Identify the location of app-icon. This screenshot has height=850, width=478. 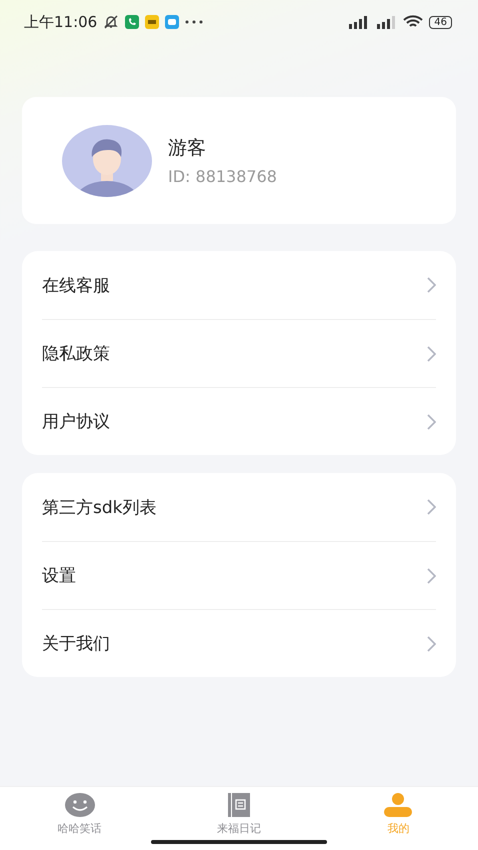
(152, 22).